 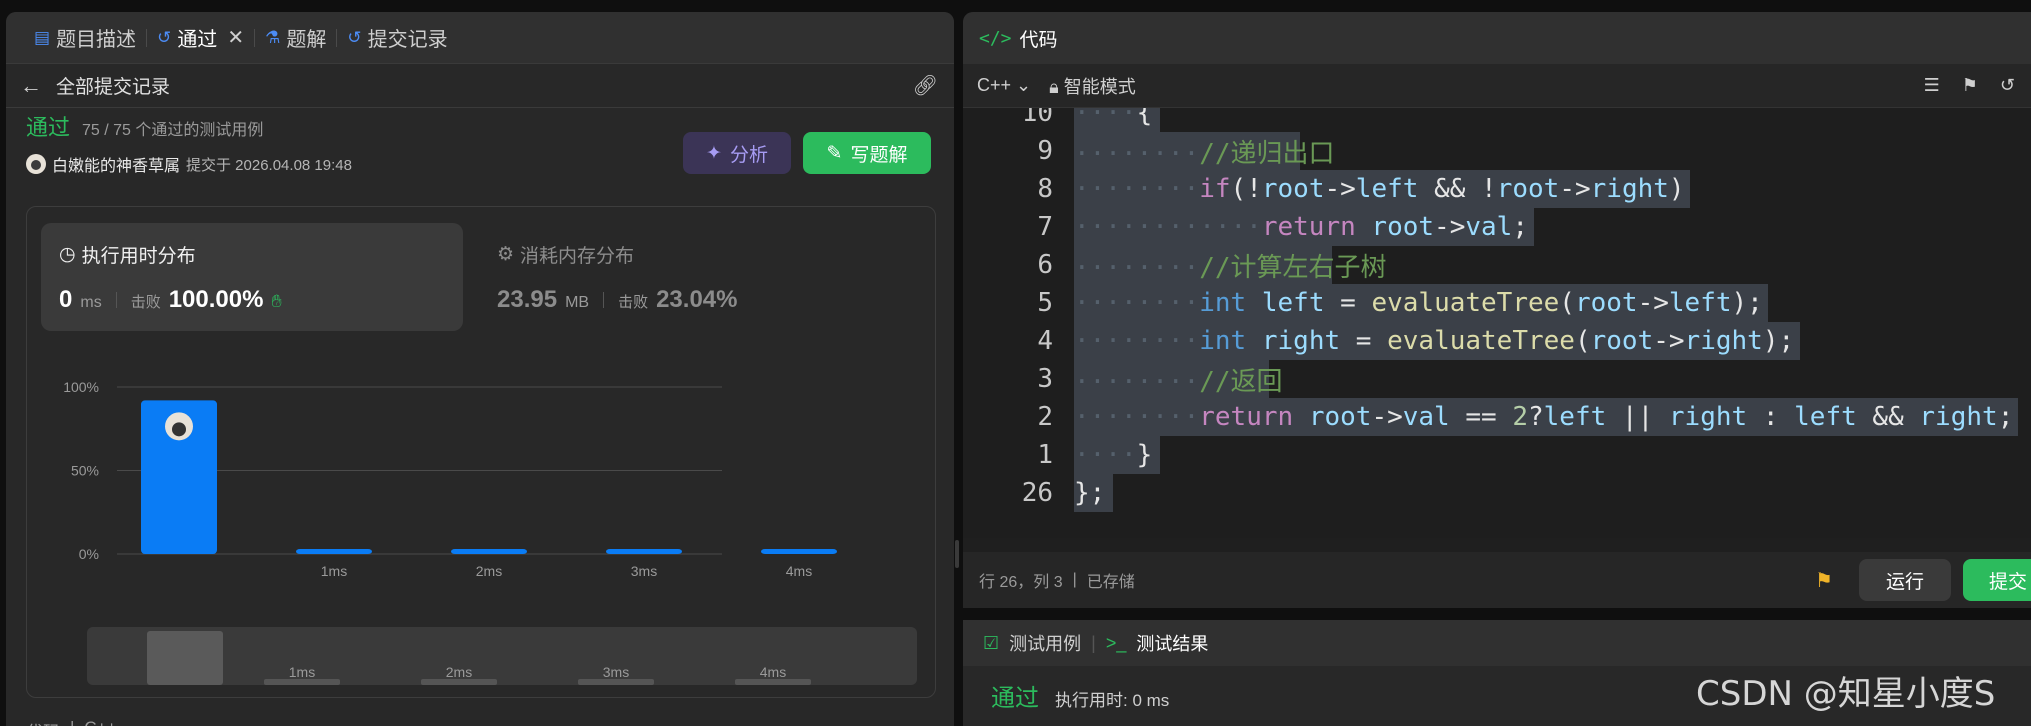 What do you see at coordinates (577, 302) in the screenshot?
I see `memory-unit: MB` at bounding box center [577, 302].